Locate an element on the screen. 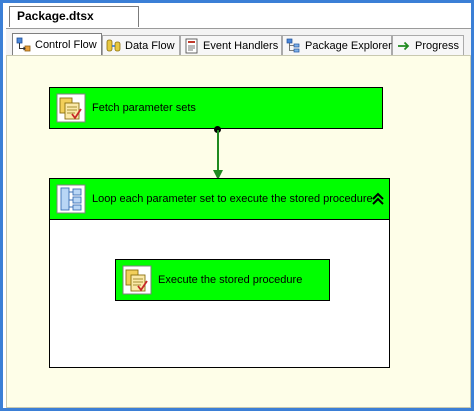 The width and height of the screenshot is (474, 411). task-execute-stored-procedure: Execute the stored procedure is located at coordinates (222, 280).